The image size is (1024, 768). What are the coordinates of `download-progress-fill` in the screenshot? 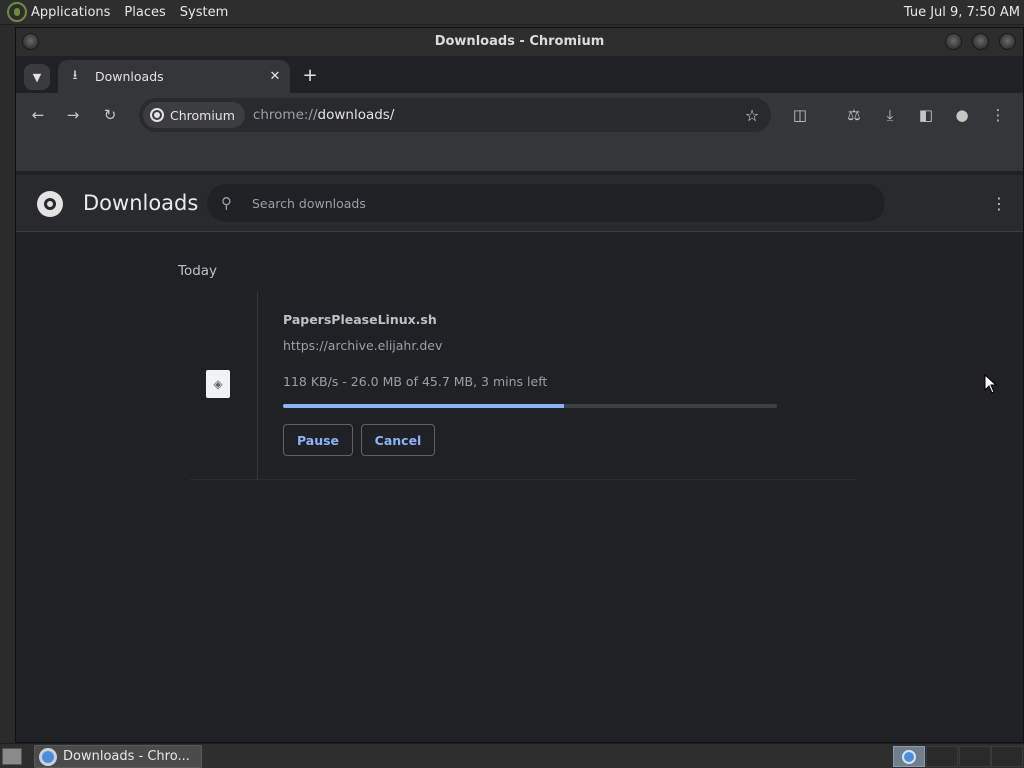 It's located at (424, 406).